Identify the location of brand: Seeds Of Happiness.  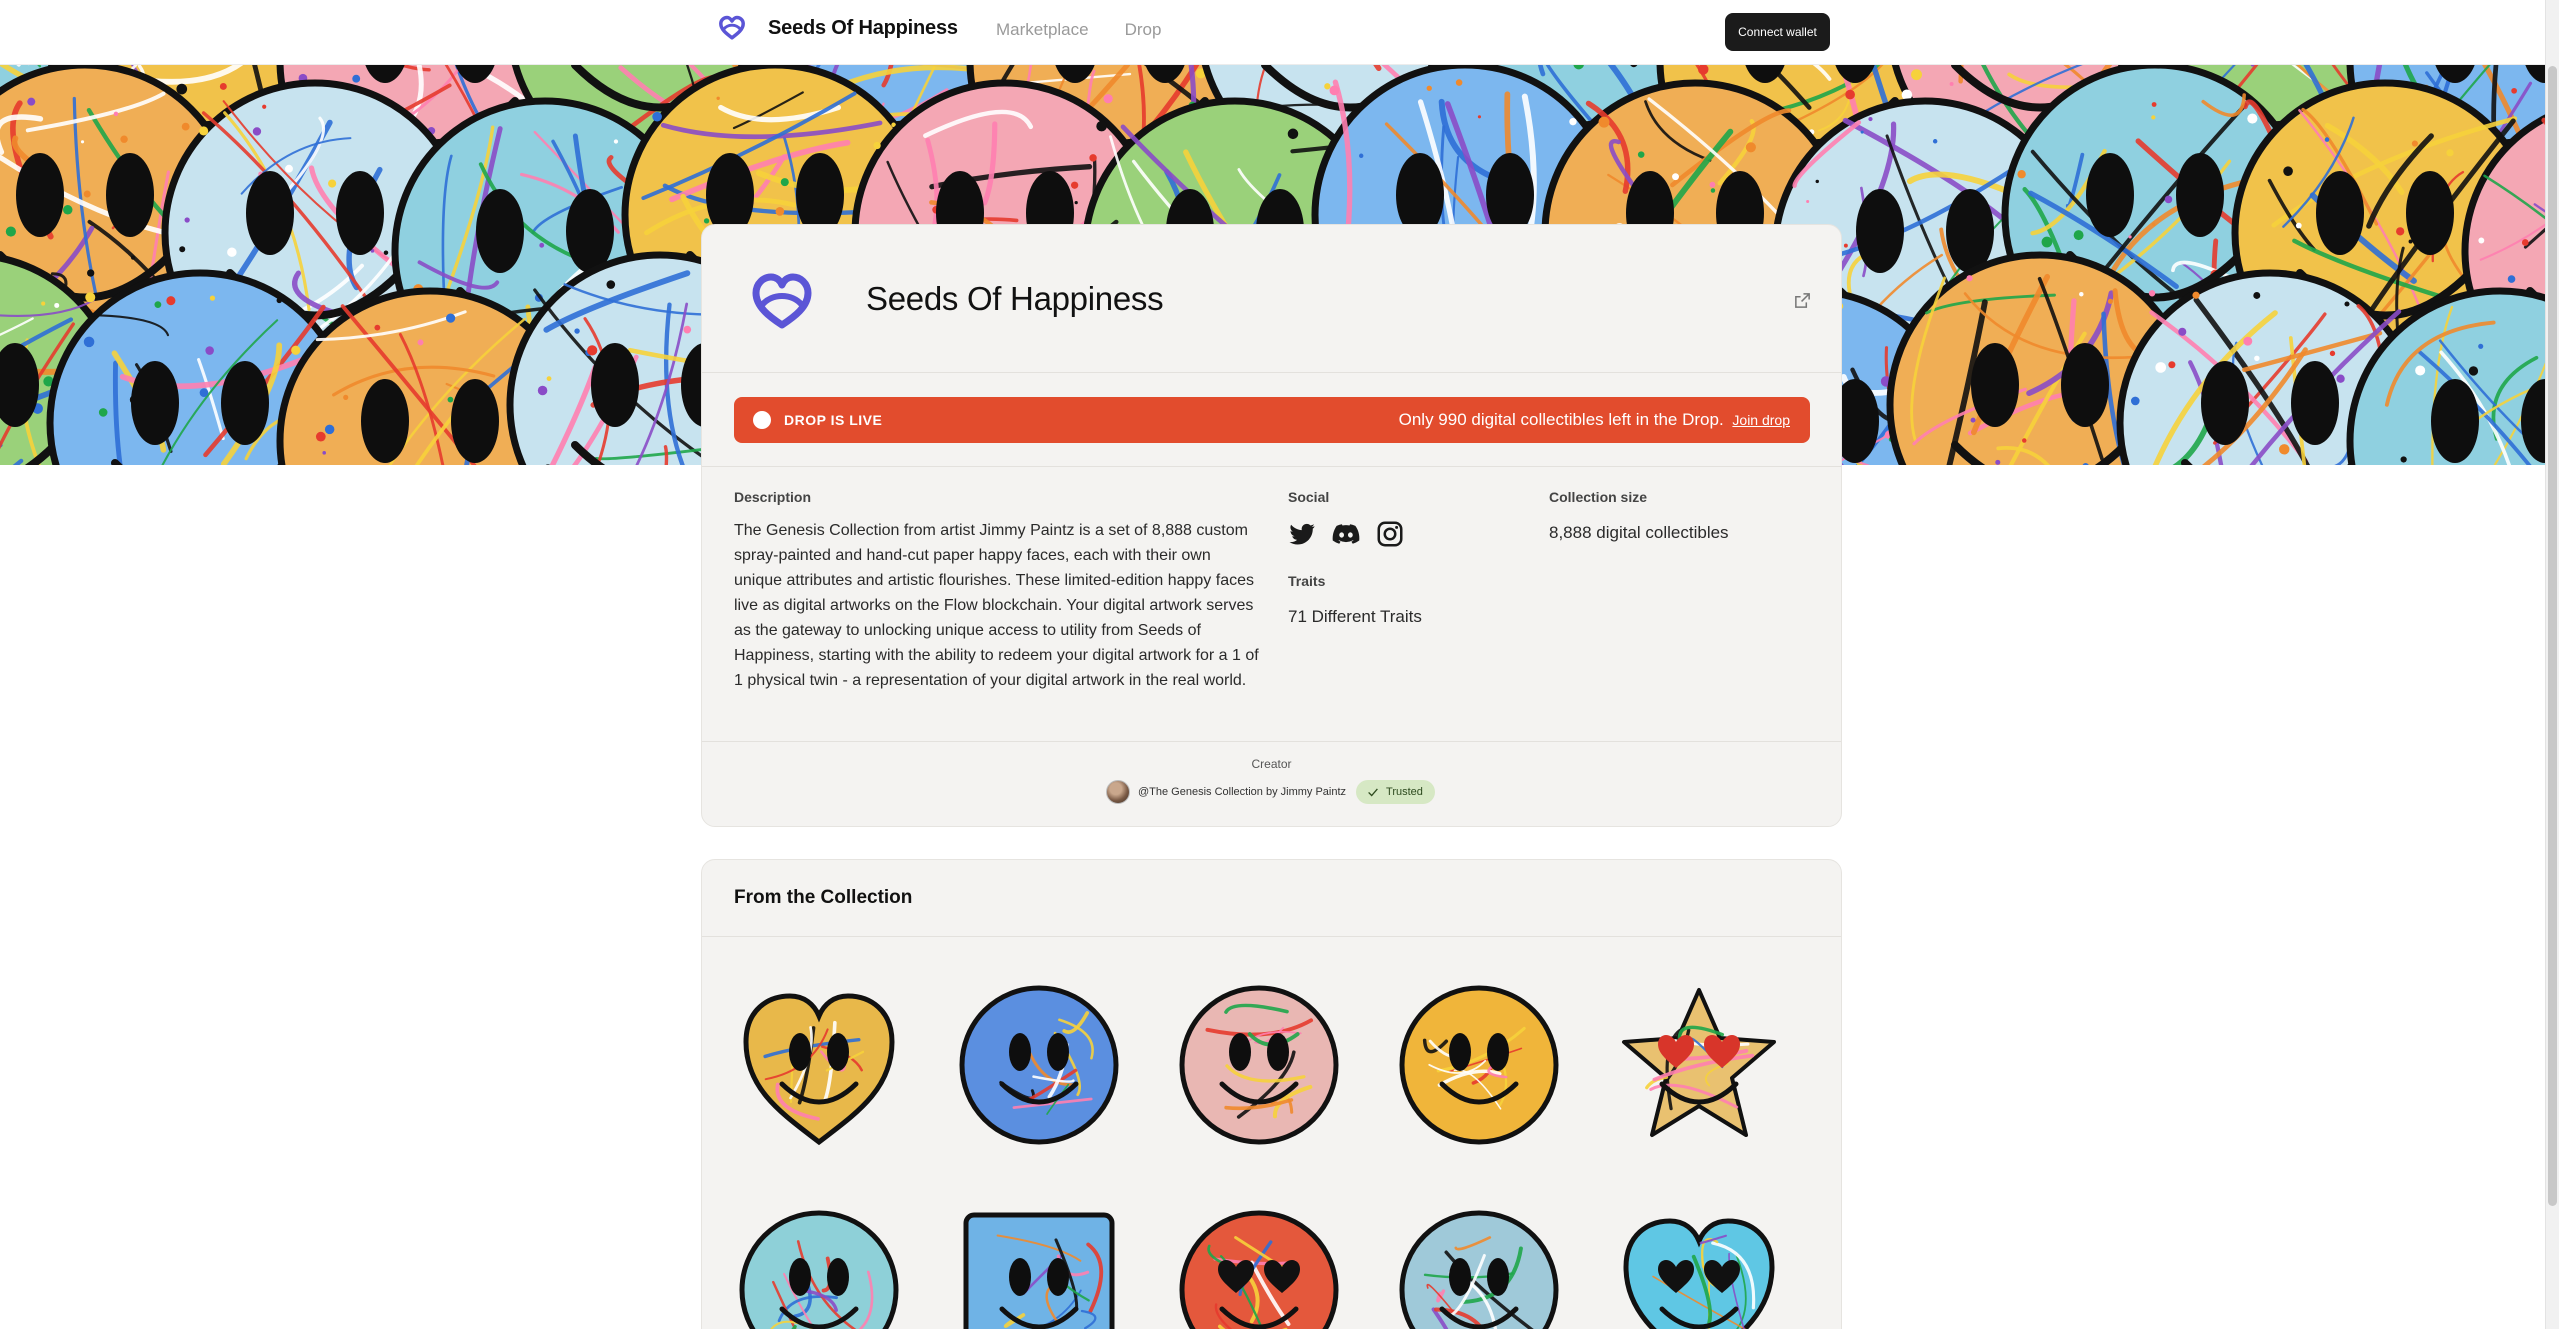
(838, 28).